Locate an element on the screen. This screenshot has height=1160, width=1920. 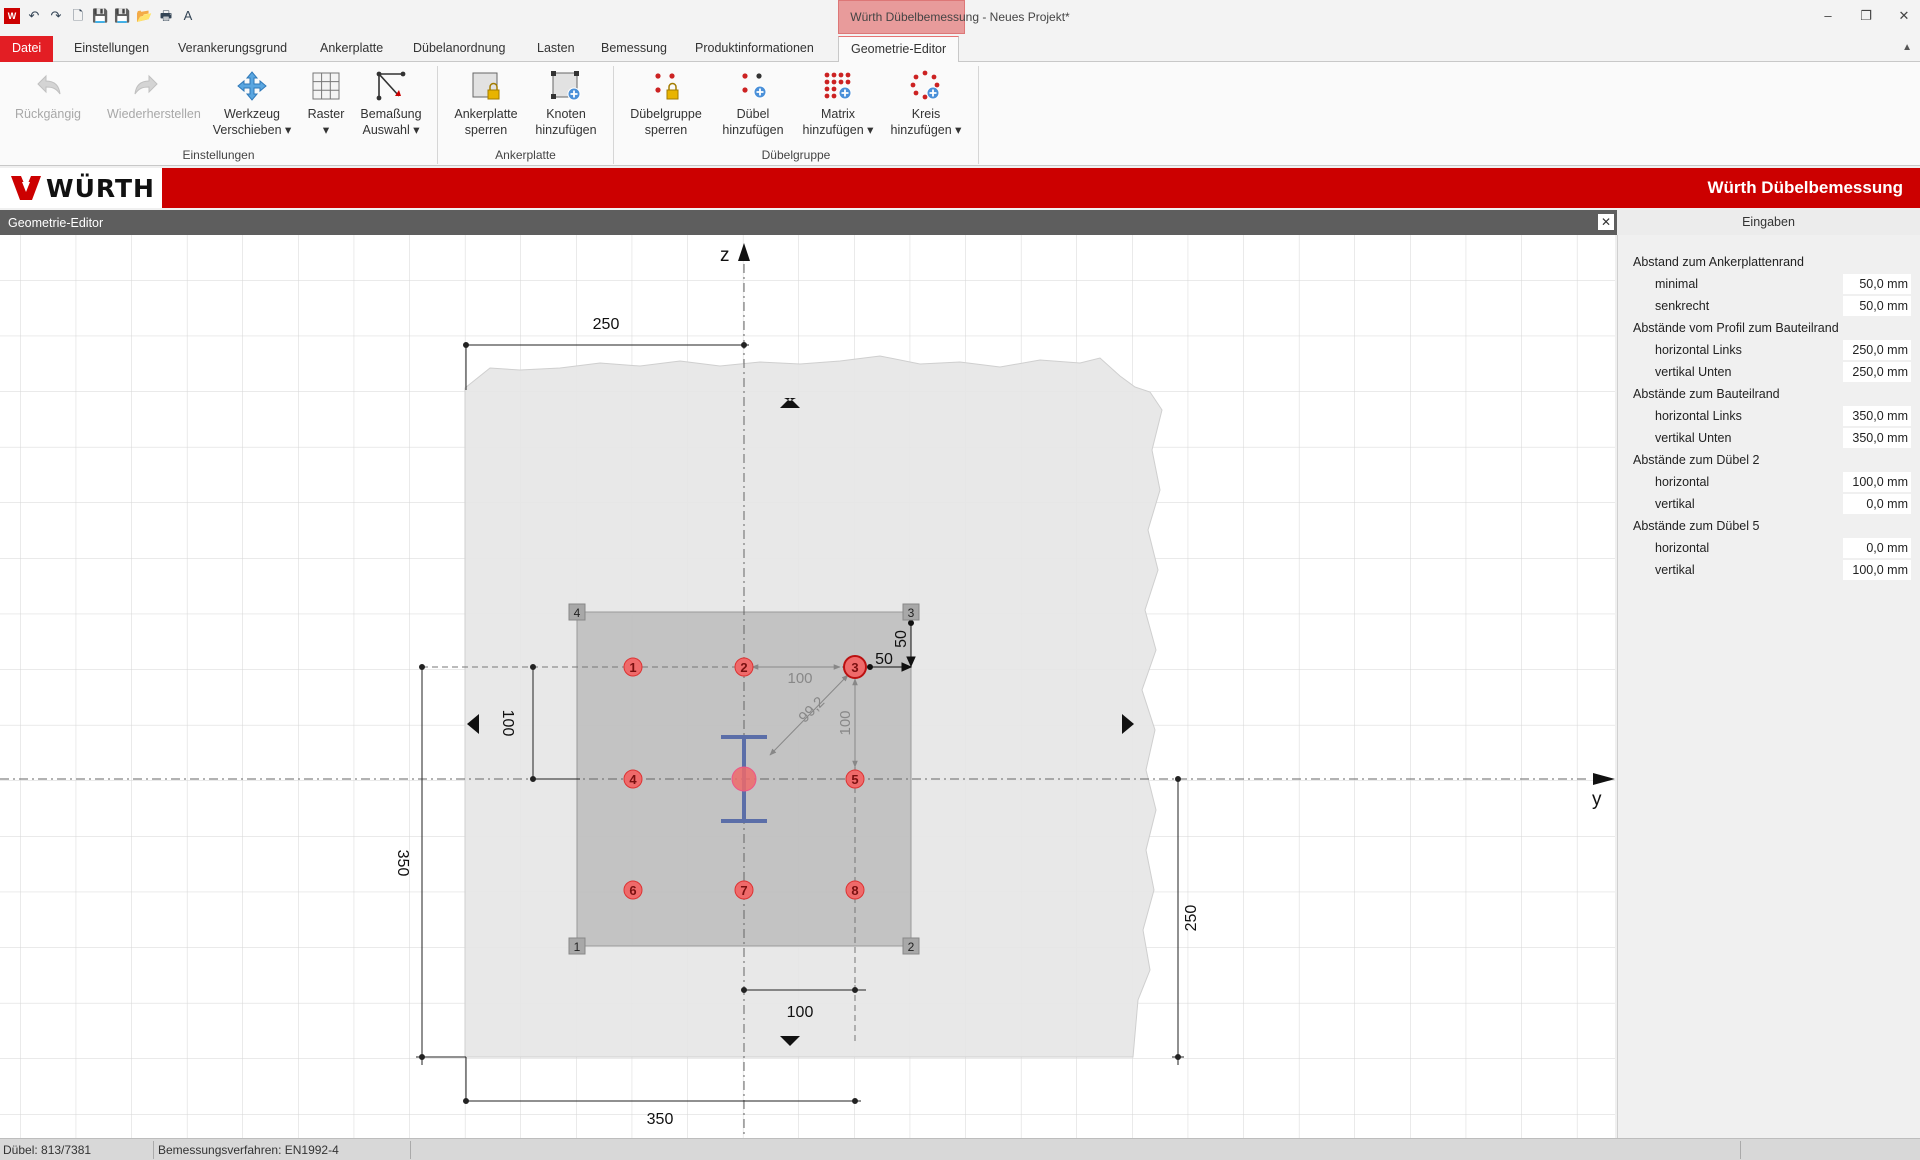
lock-group-button: Dübelgruppe sperren is located at coordinates (666, 104).